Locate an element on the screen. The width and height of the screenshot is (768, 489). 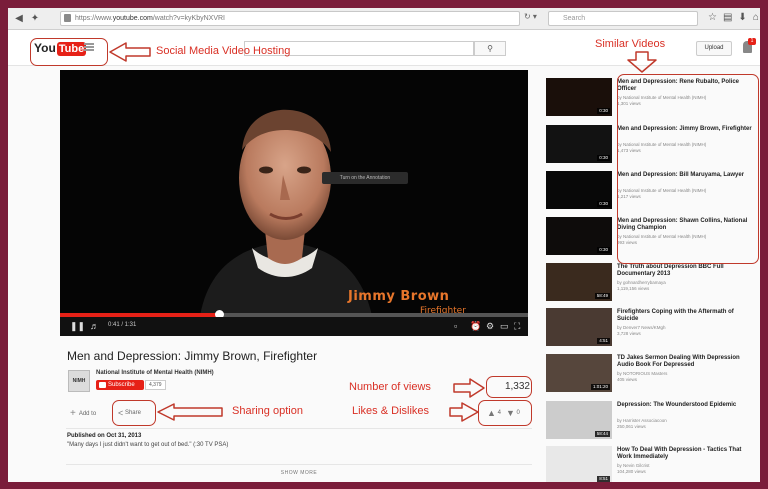
subscriber-count: 4,379 is located at coordinates (155, 385).